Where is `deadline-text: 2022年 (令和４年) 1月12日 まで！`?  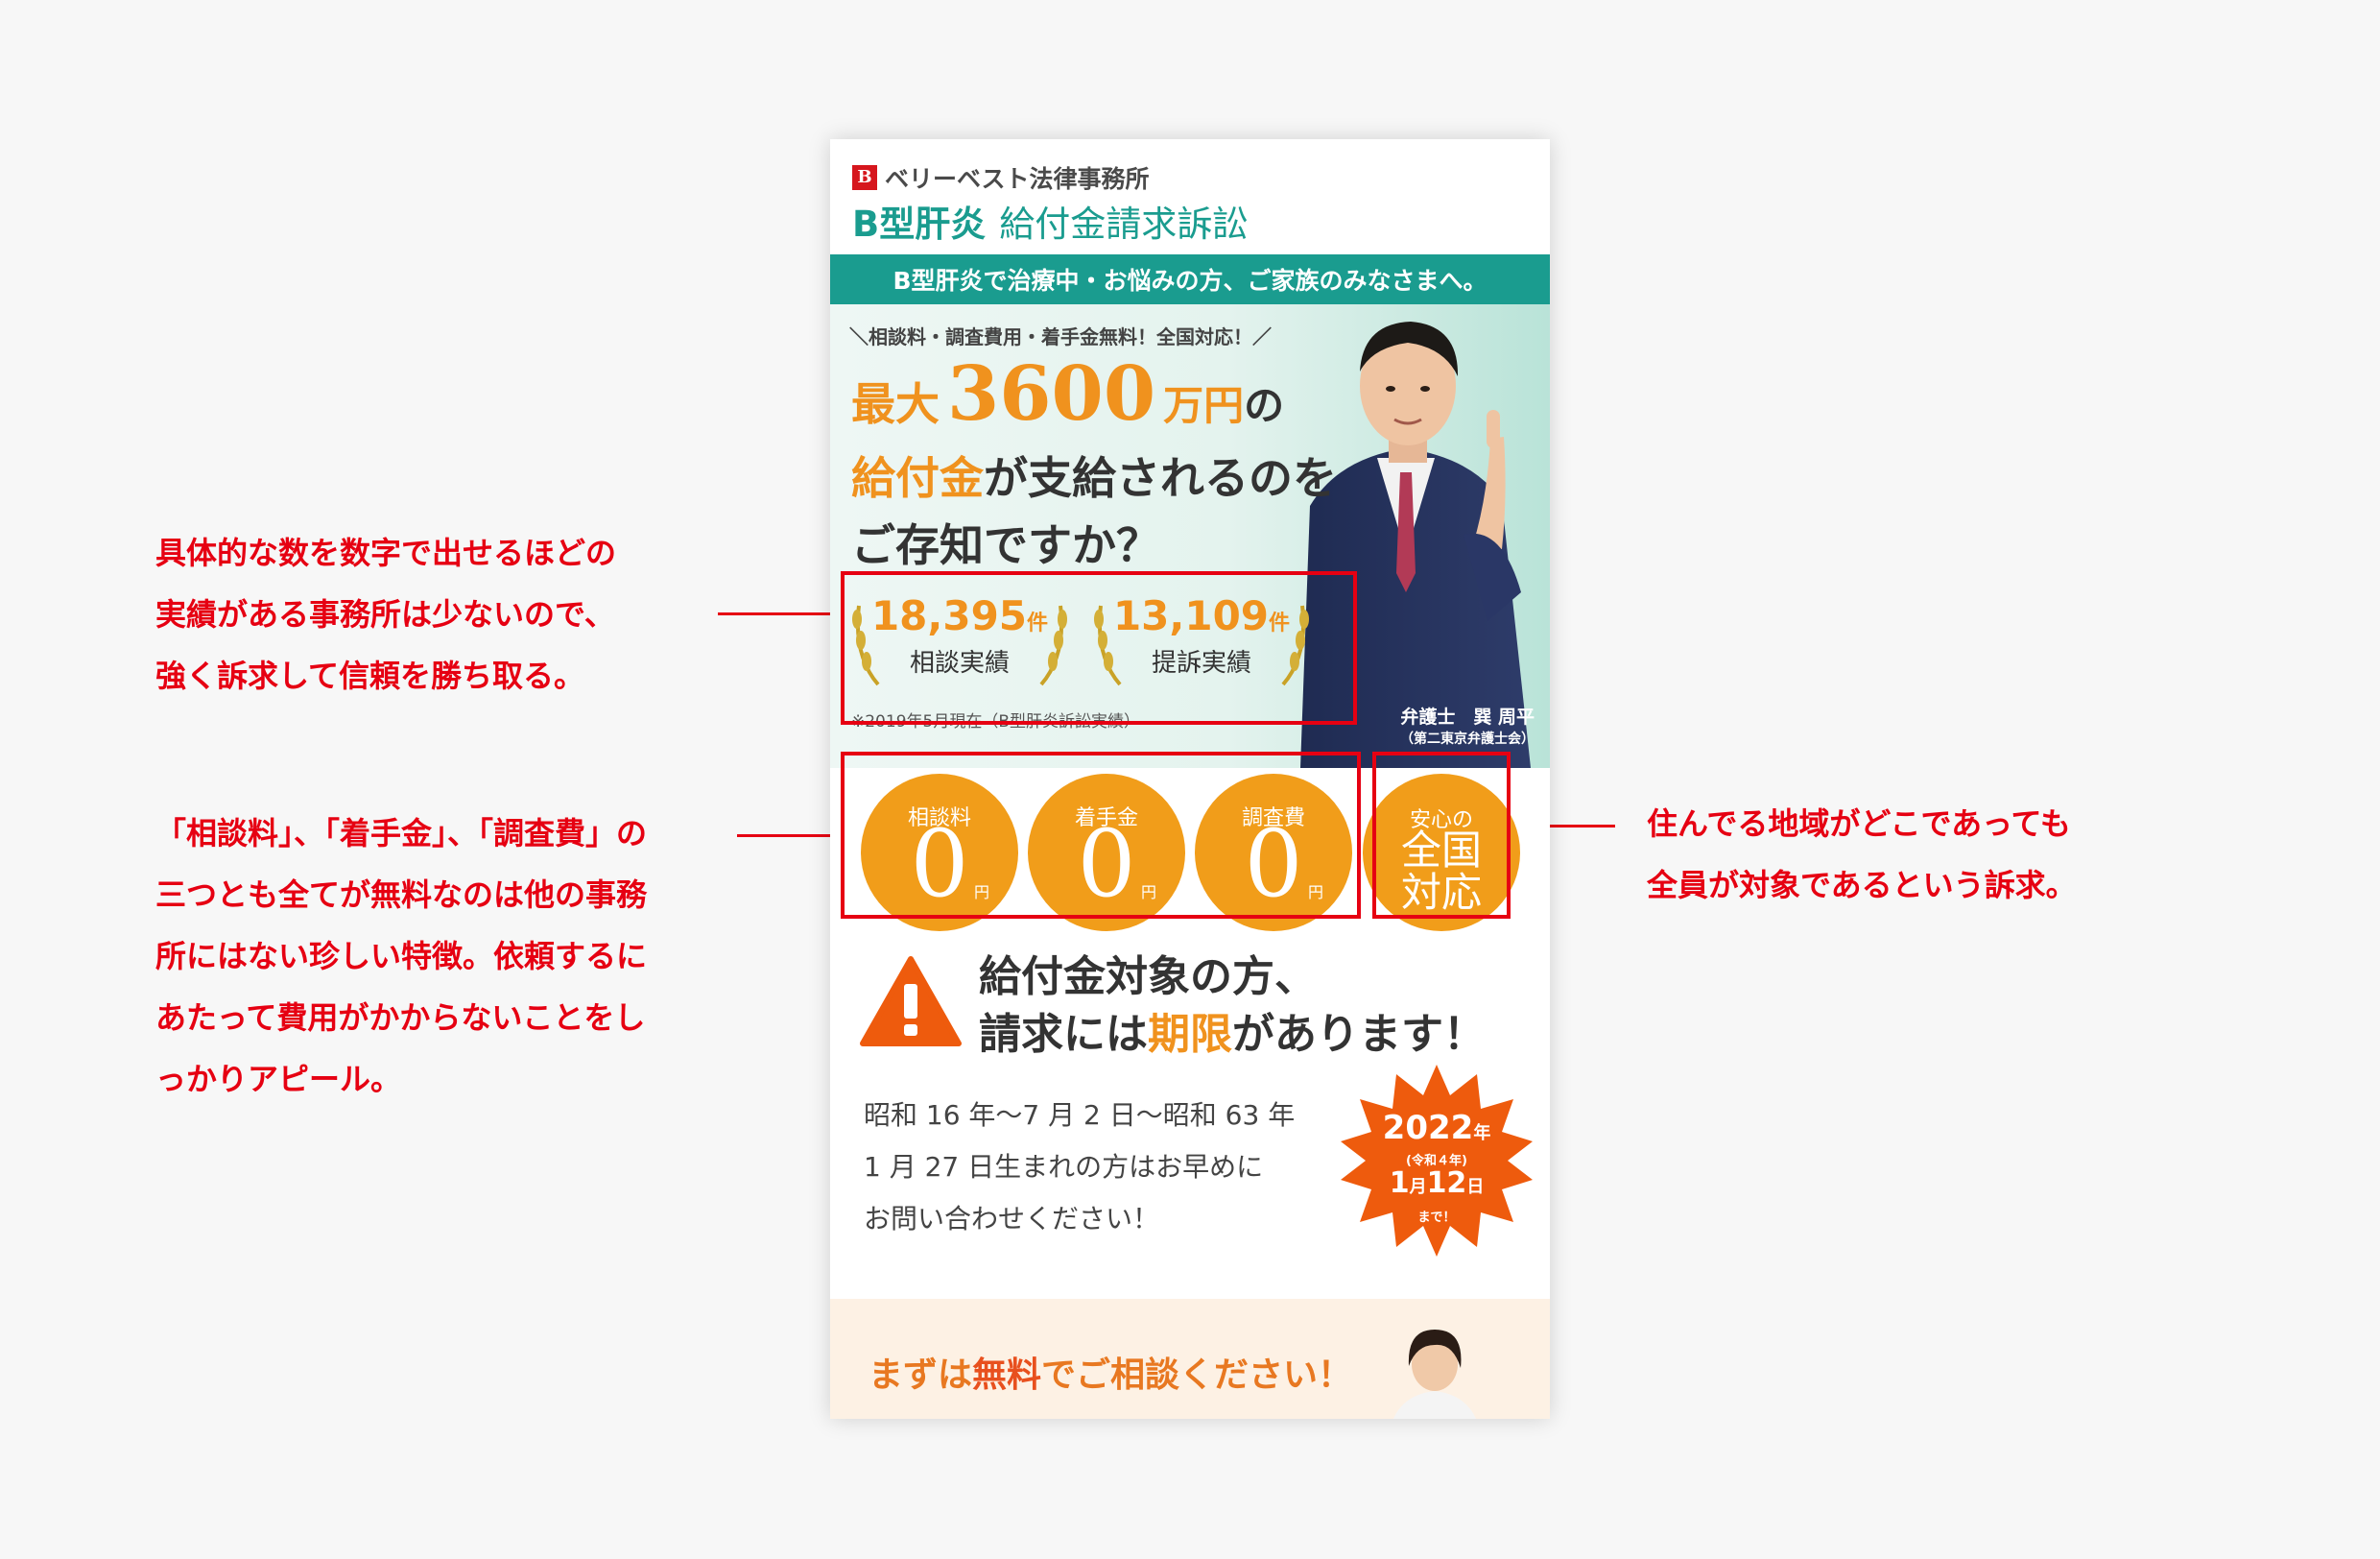
deadline-text: 2022年 (令和４年) 1月12日 まで！ is located at coordinates (1436, 1160).